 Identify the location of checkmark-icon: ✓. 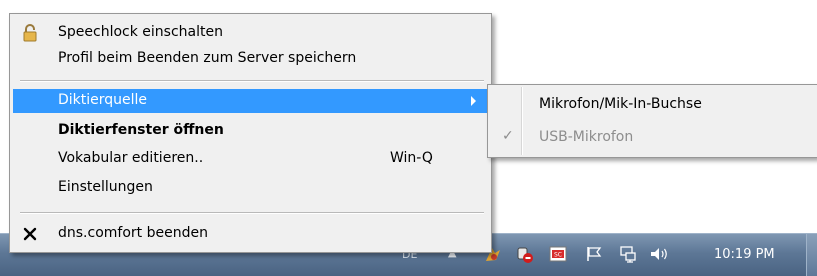
(508, 136).